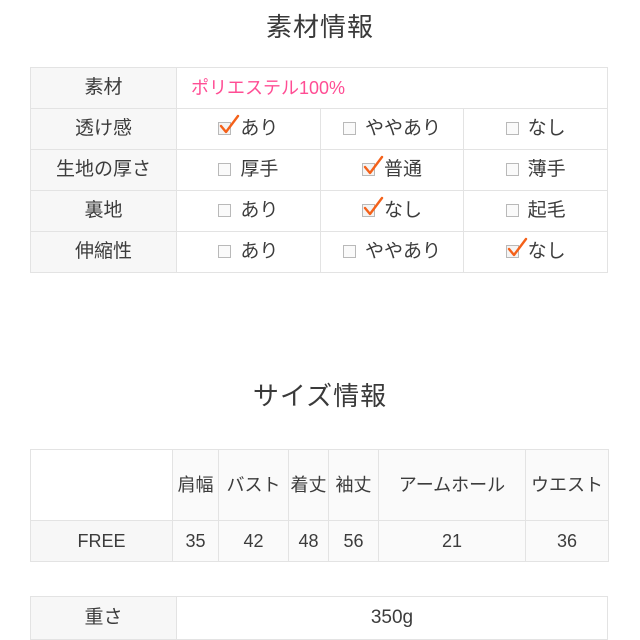 The image size is (640, 640). I want to click on option: 普通, so click(391, 169).